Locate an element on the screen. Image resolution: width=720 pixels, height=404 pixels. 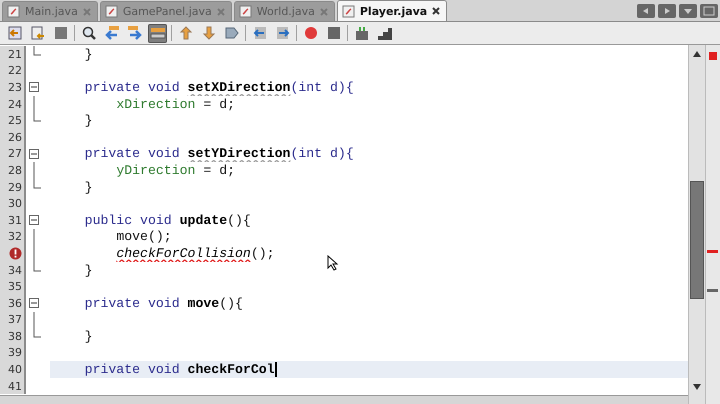
line-number: 24 is located at coordinates (15, 104).